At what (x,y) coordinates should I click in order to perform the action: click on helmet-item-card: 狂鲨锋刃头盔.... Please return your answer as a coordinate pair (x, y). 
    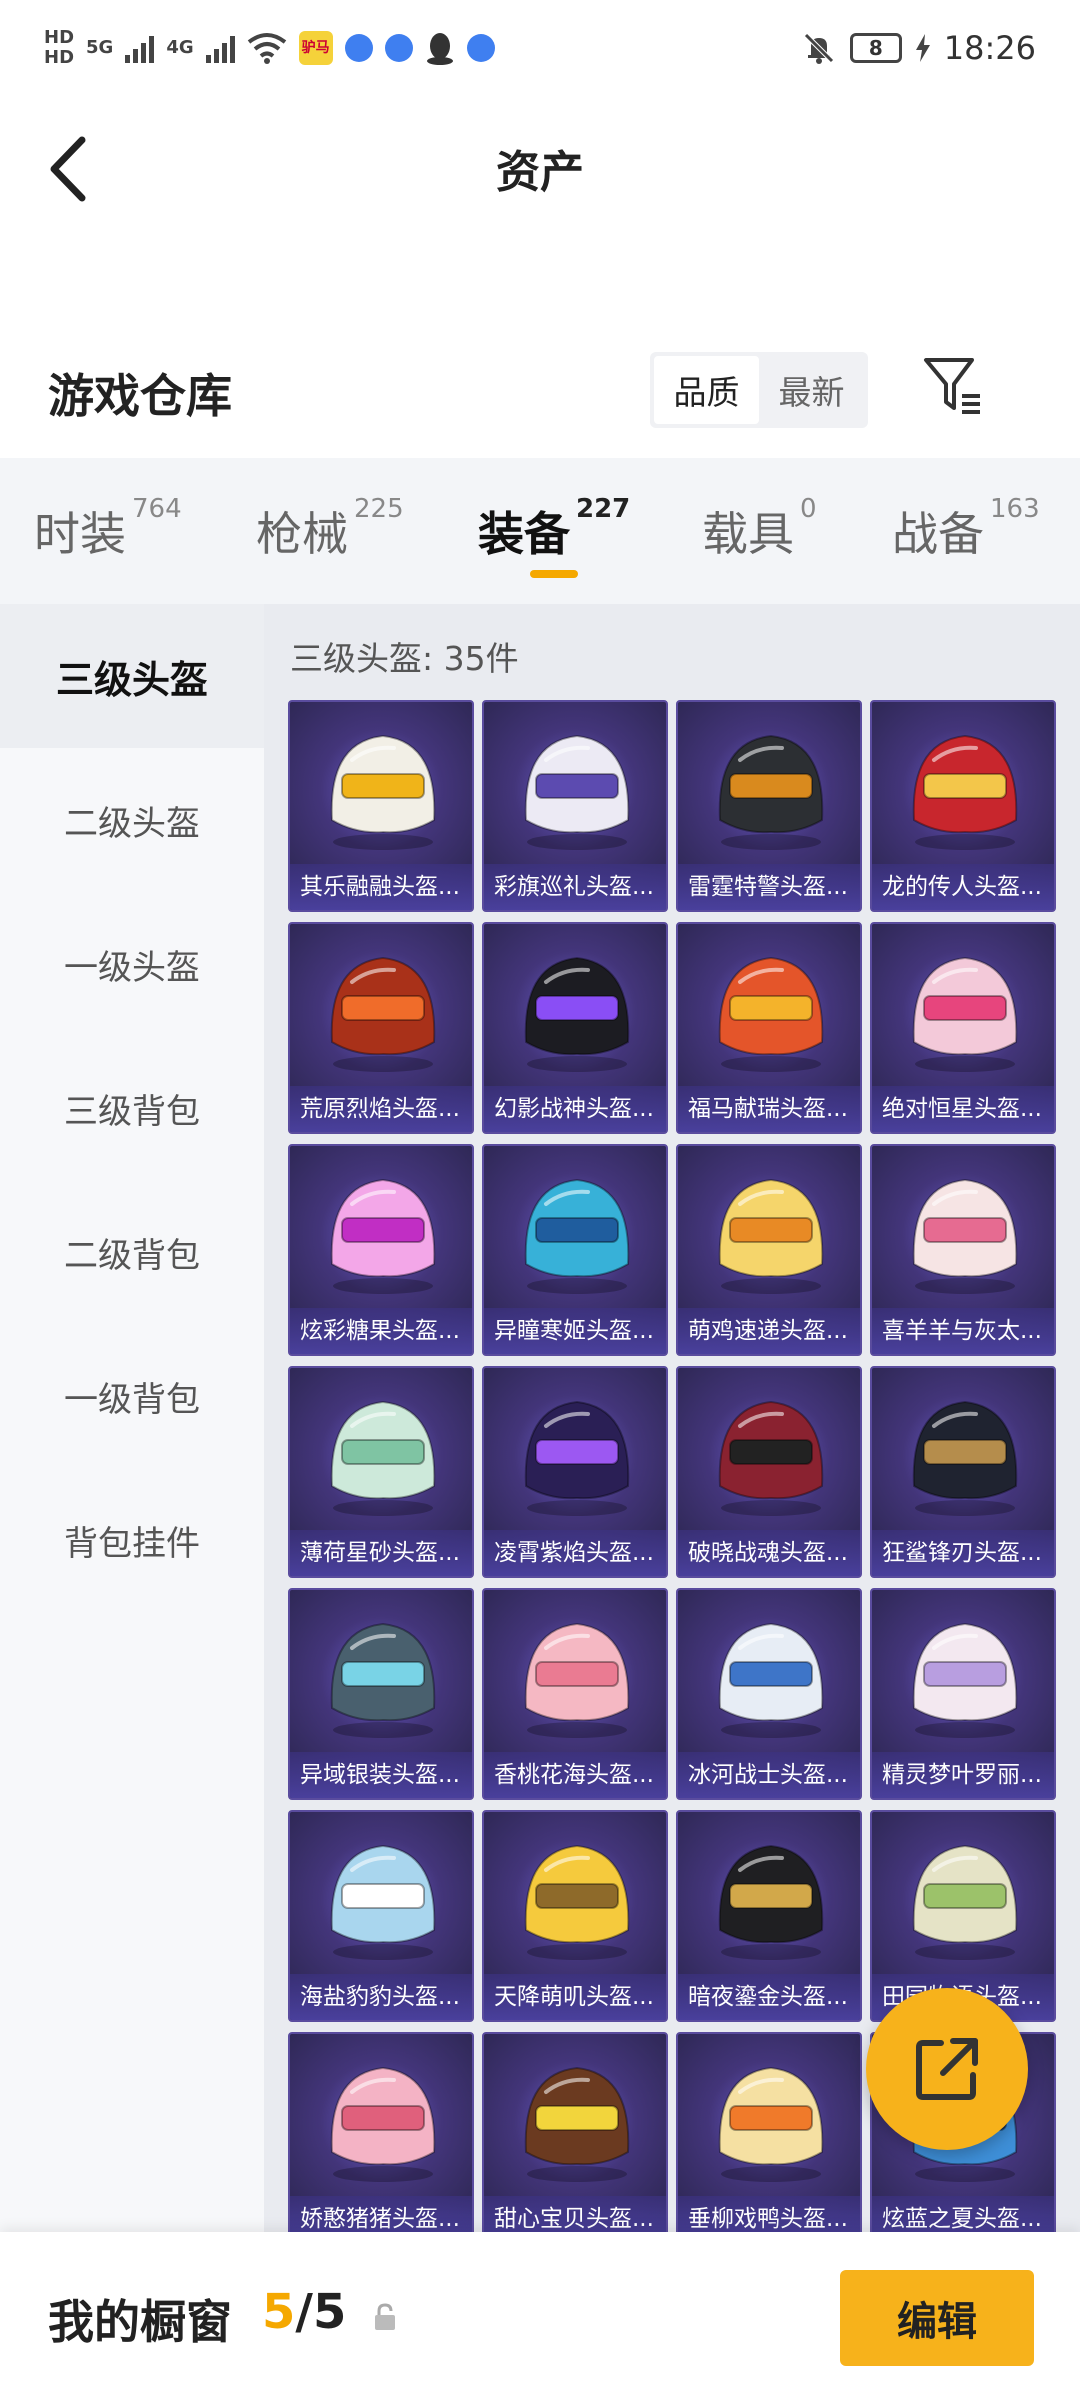
    Looking at the image, I should click on (963, 1472).